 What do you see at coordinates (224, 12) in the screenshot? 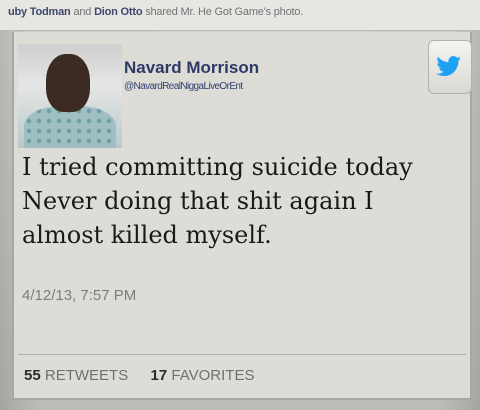
I see `share-action-text: shared Mr. He Got Game's photo.` at bounding box center [224, 12].